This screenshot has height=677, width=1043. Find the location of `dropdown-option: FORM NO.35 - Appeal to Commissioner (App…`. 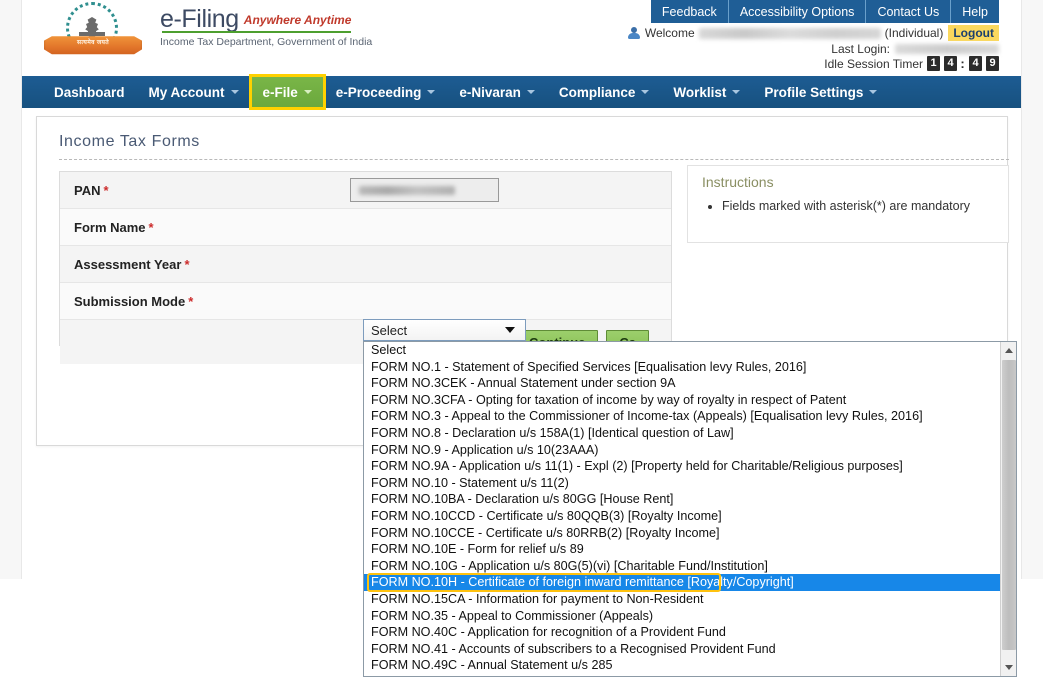

dropdown-option: FORM NO.35 - Appeal to Commissioner (App… is located at coordinates (682, 616).